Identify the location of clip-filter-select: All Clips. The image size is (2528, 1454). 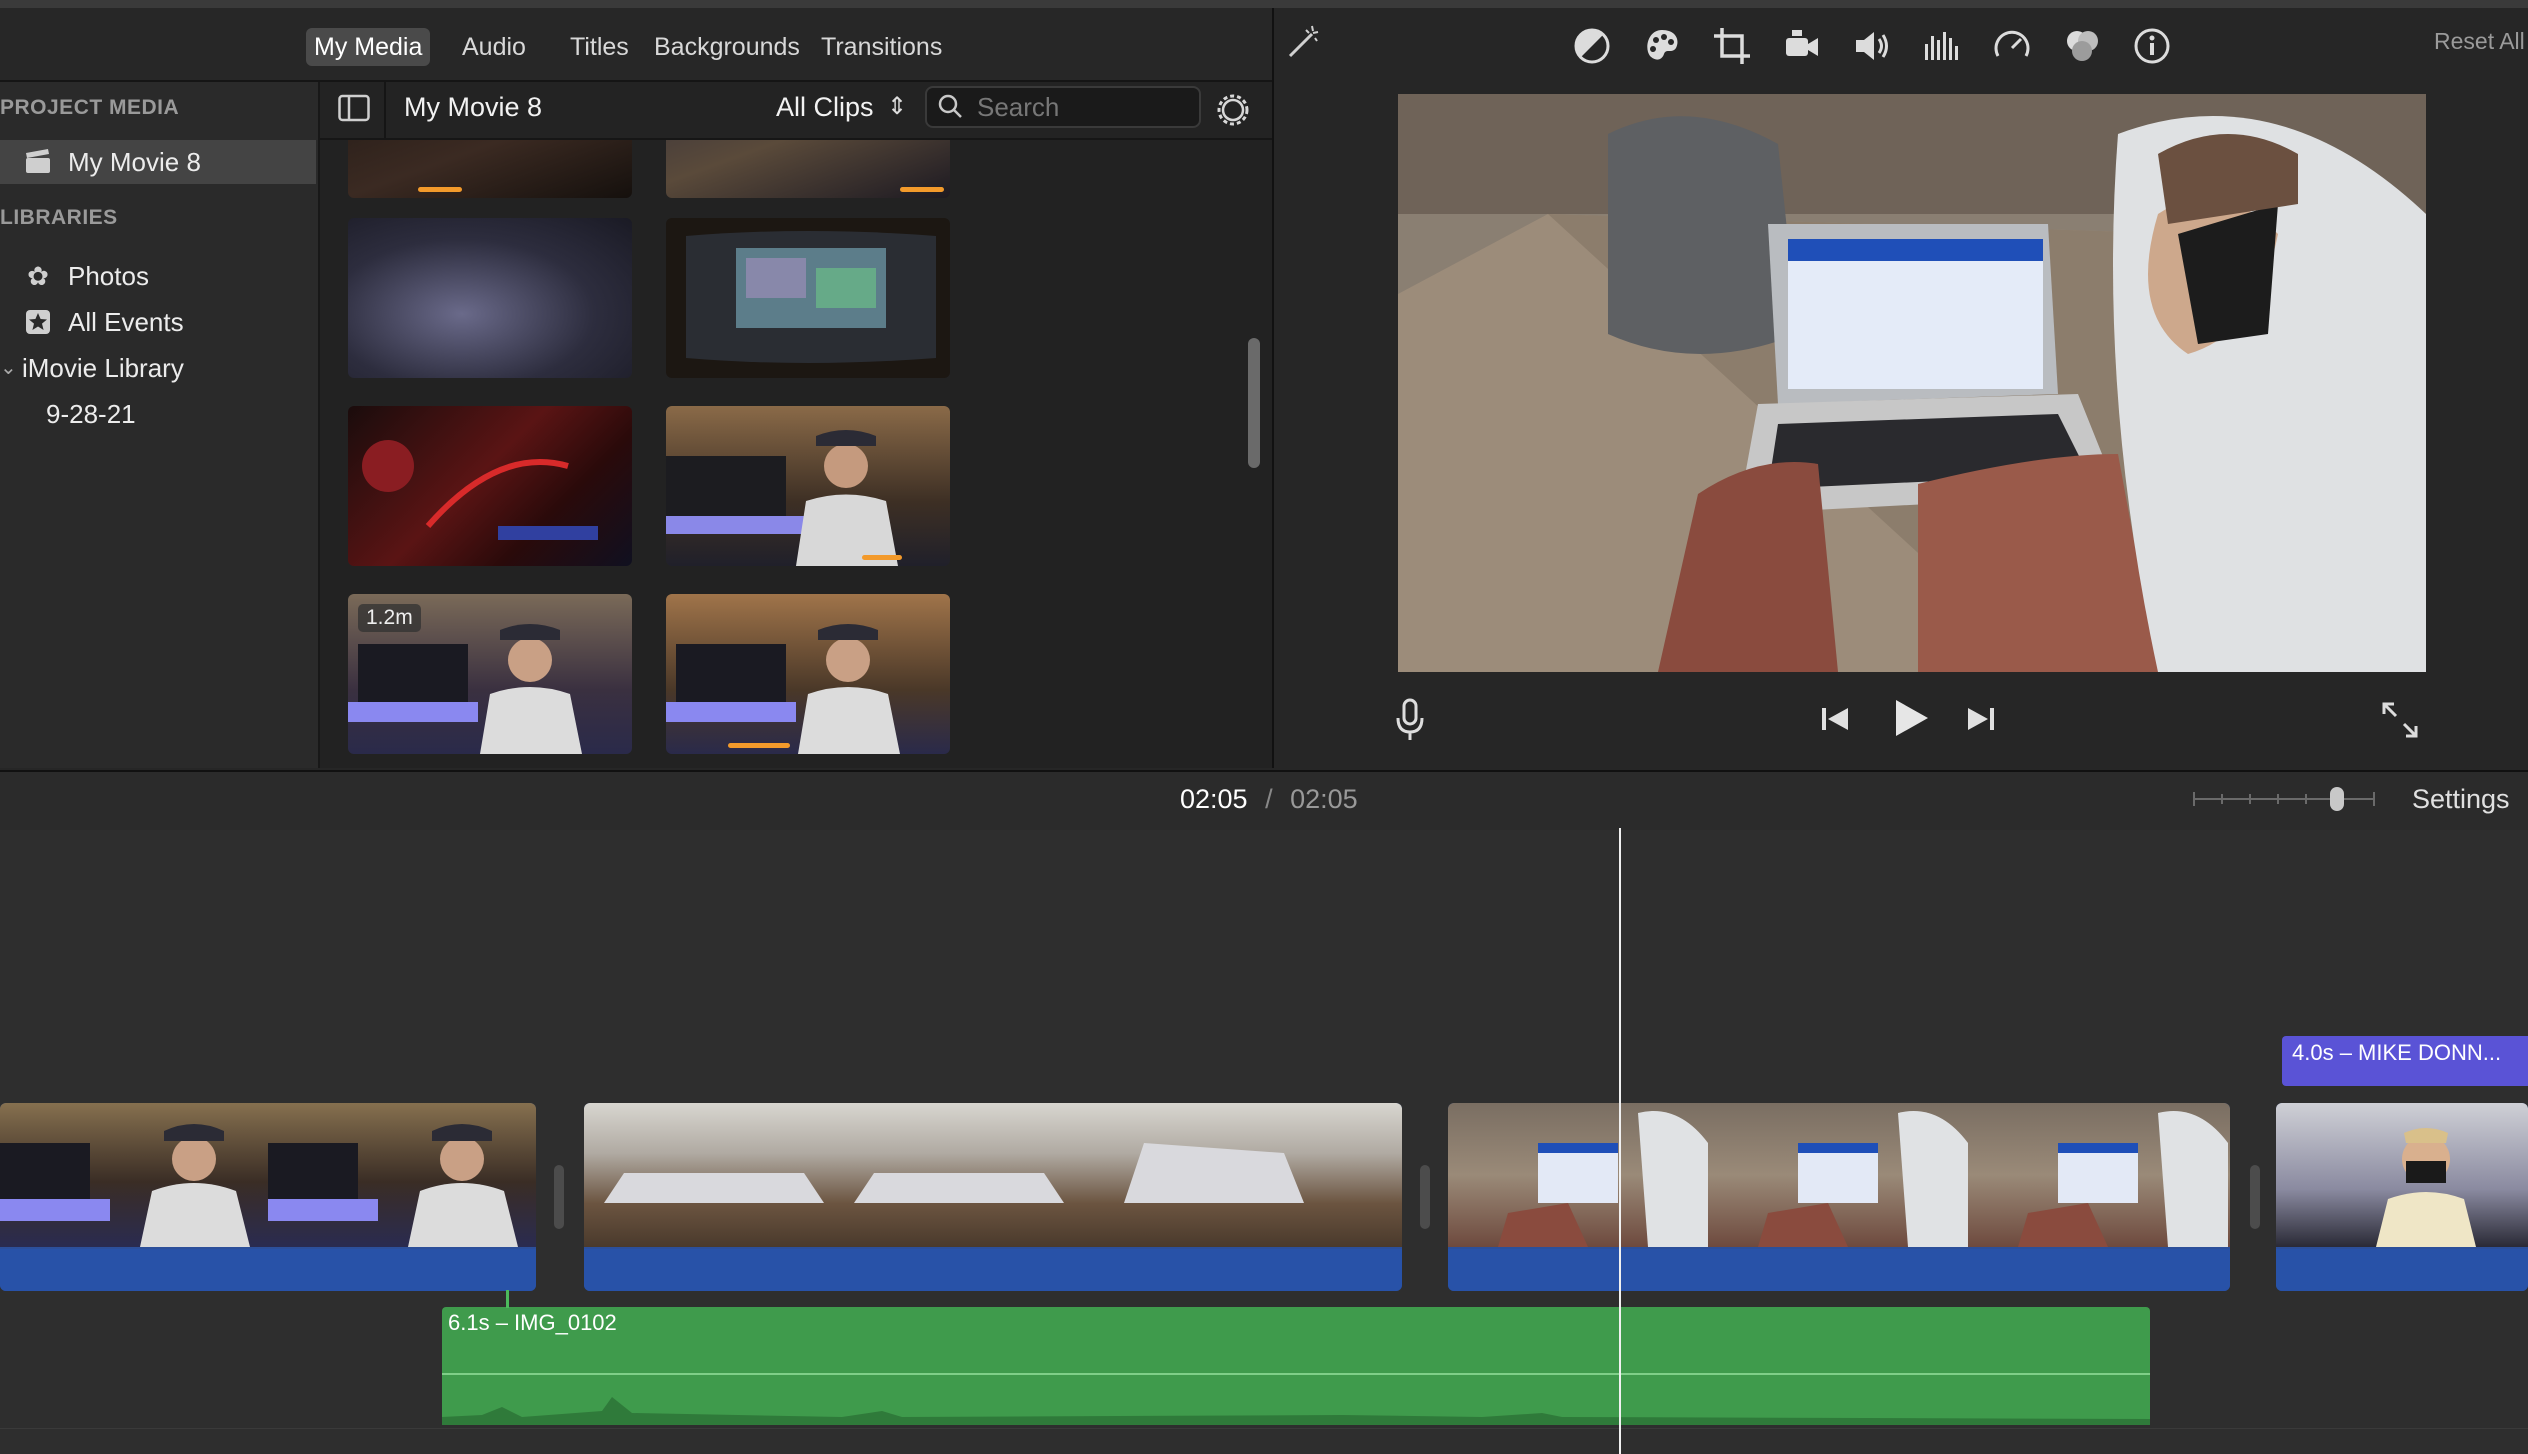
(825, 107).